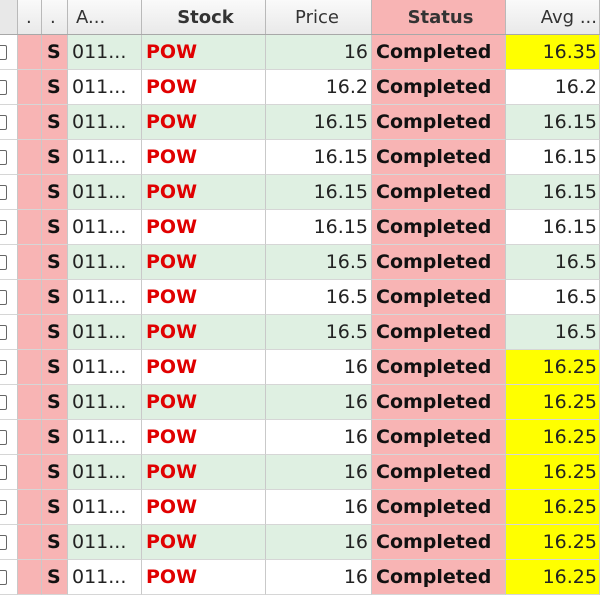 This screenshot has height=600, width=600. Describe the element at coordinates (319, 17) in the screenshot. I see `header-price: Price` at that location.